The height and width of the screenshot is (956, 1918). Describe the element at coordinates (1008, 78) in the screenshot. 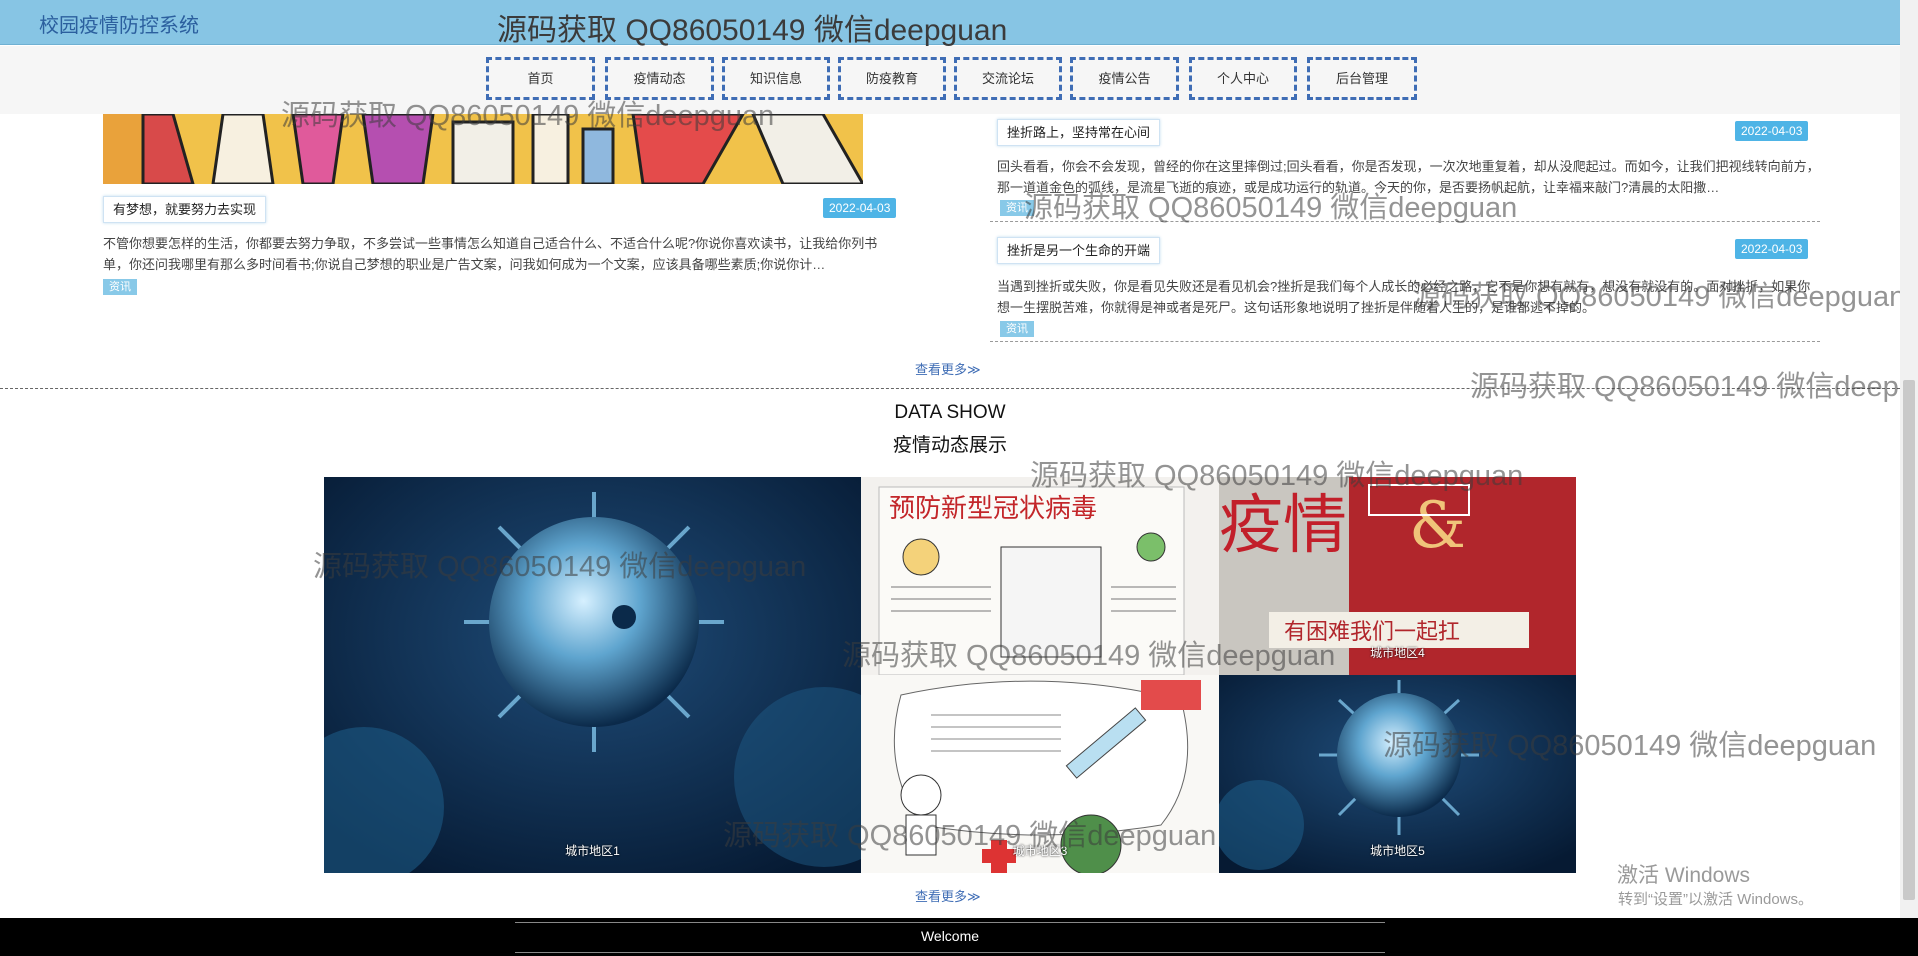

I see `nav-forum: 交流论坛` at that location.